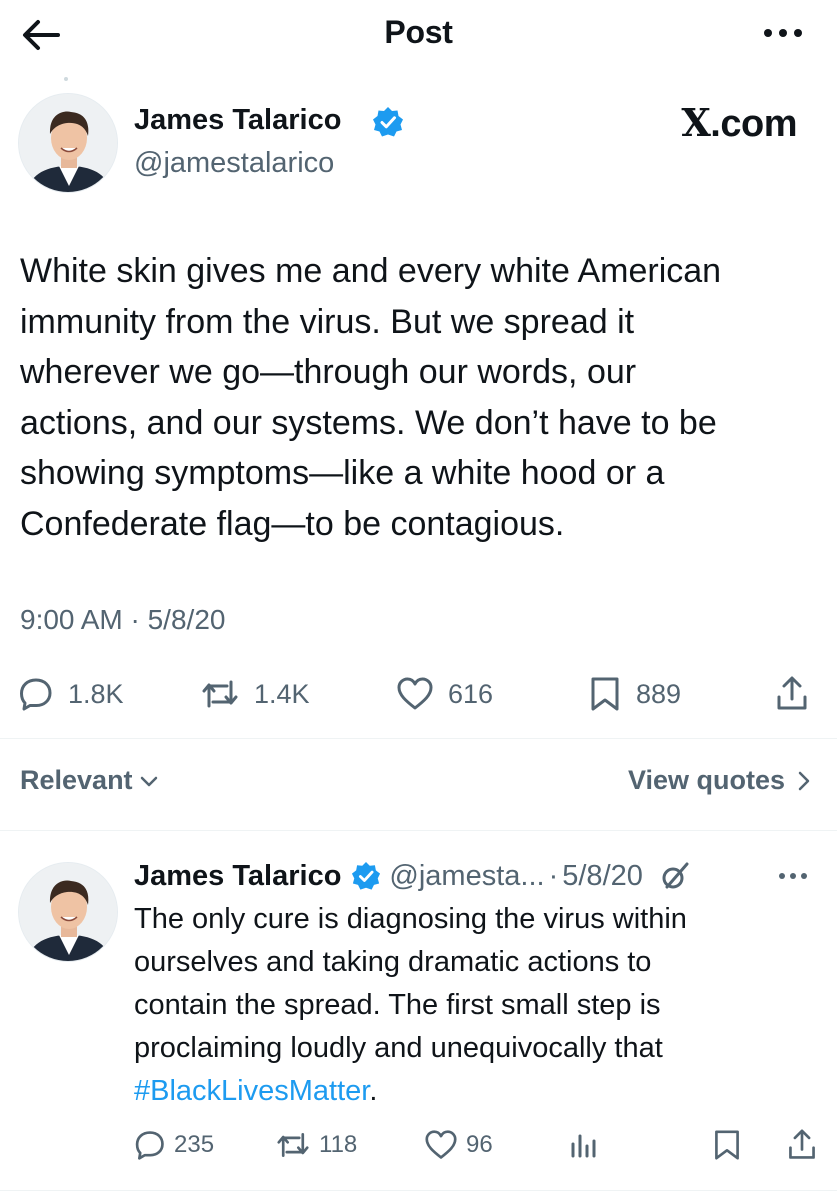 The height and width of the screenshot is (1200, 837). Describe the element at coordinates (602, 876) in the screenshot. I see `reply-date: 5/8/20` at that location.